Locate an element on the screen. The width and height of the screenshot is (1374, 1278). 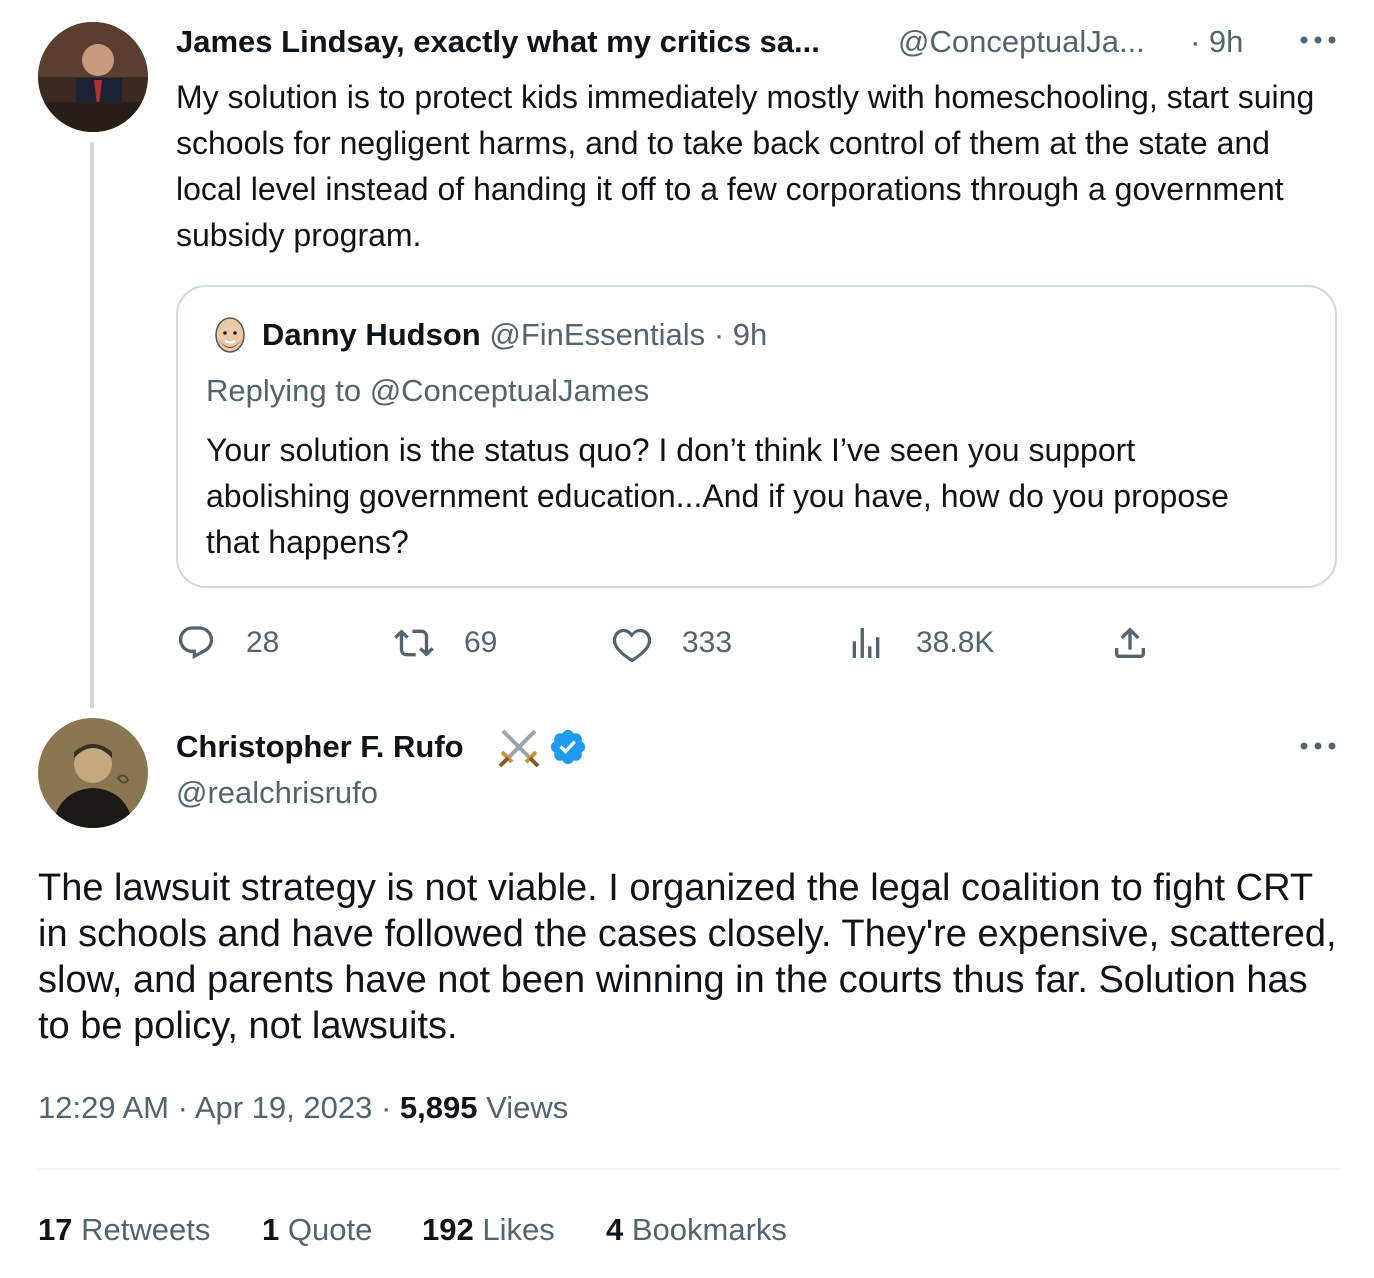
reply-count: 28 is located at coordinates (263, 642).